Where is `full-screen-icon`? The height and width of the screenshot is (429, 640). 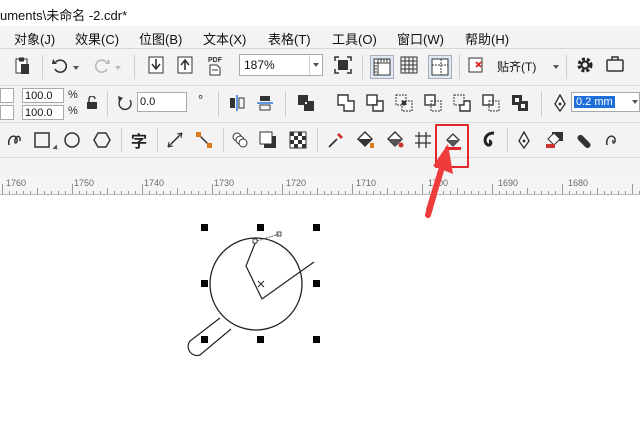 full-screen-icon is located at coordinates (343, 65).